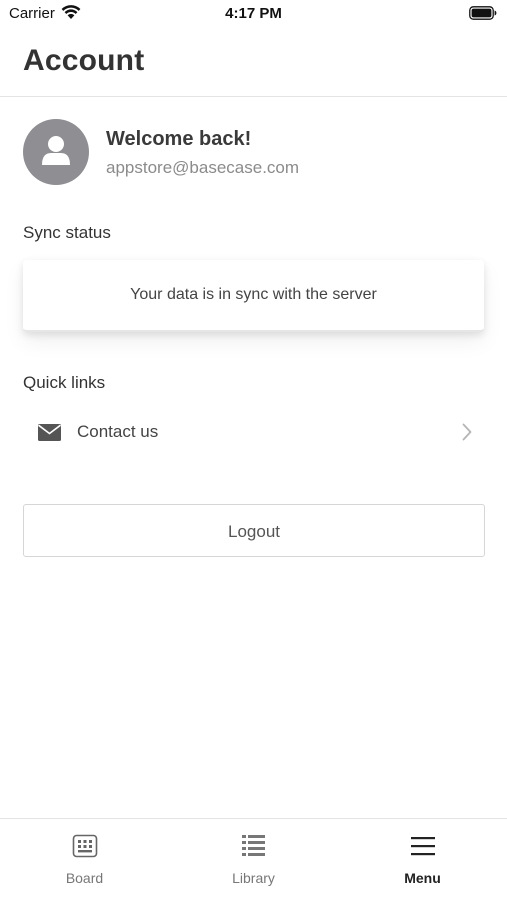 The height and width of the screenshot is (900, 507). Describe the element at coordinates (85, 846) in the screenshot. I see `keypad-icon` at that location.